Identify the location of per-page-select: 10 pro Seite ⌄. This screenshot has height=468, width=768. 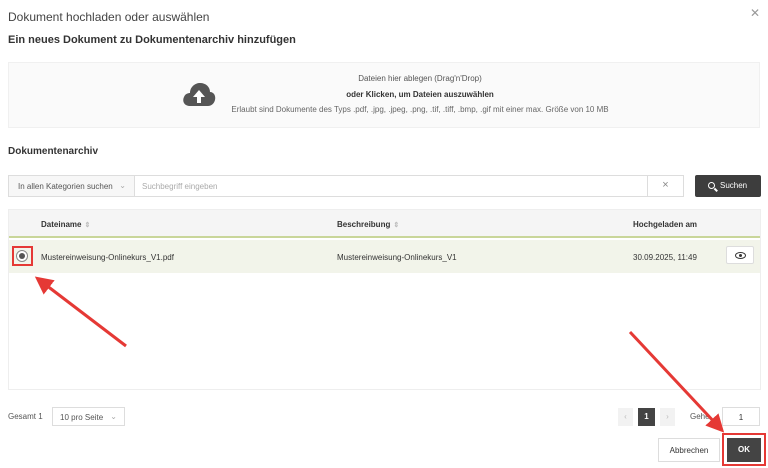
(88, 416).